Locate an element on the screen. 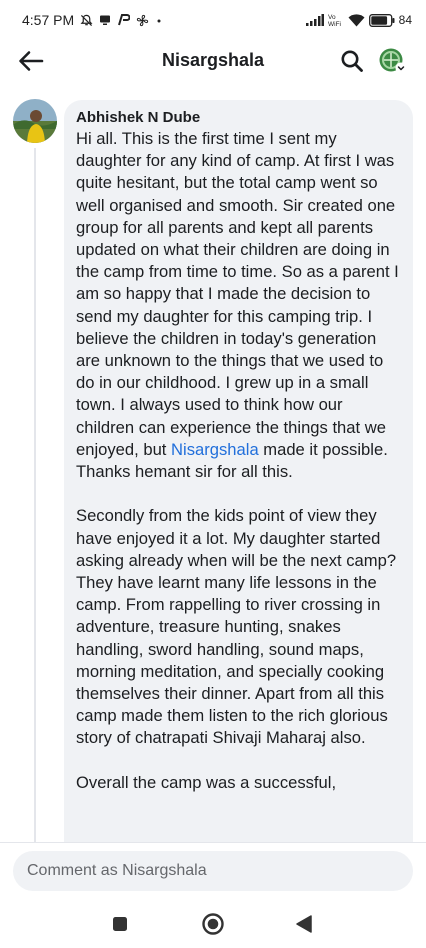  svg-text: Vo is located at coordinates (332, 17).